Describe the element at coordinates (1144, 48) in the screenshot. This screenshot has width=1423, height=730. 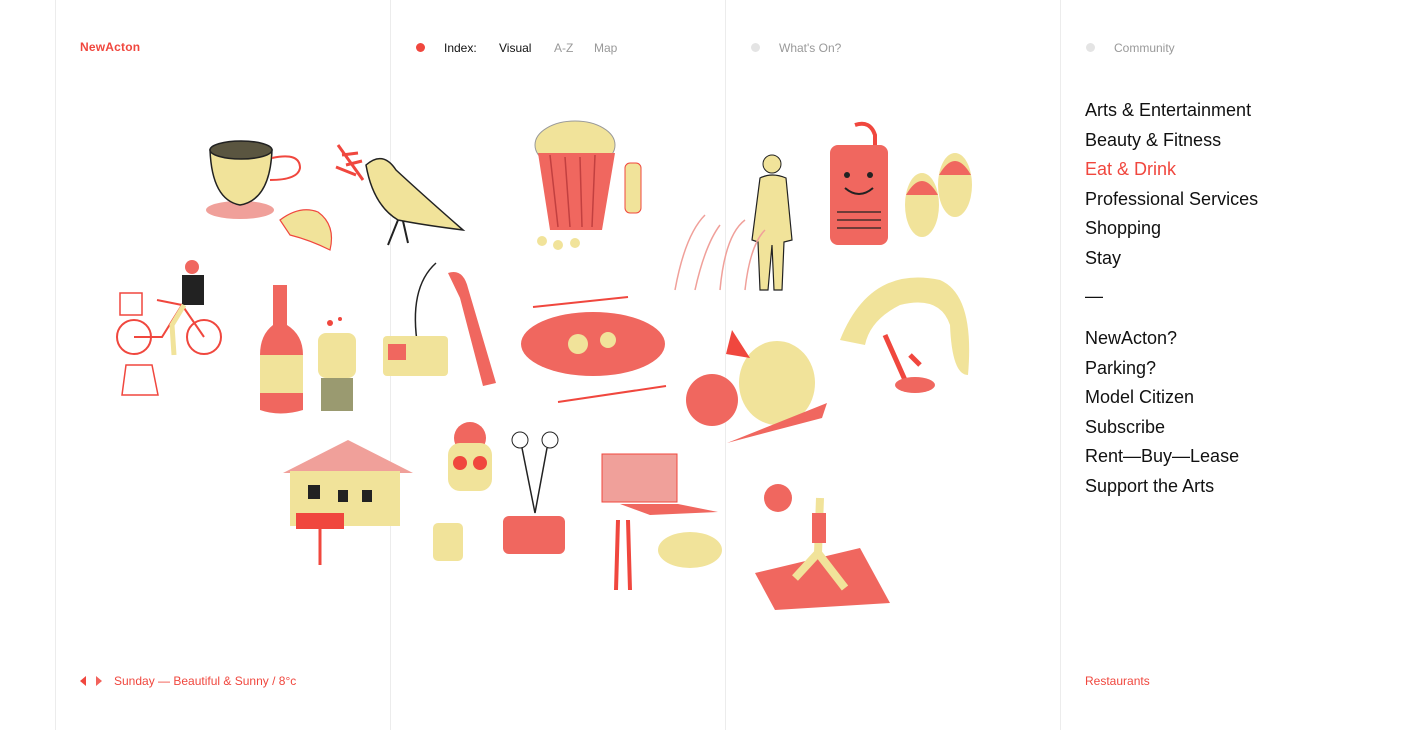
I see `community-link: Community` at that location.